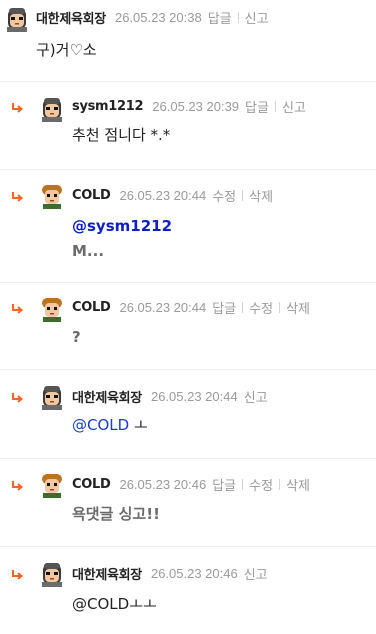 This screenshot has width=376, height=634. I want to click on comment-text: @COLDㅗㅗ, so click(114, 604).